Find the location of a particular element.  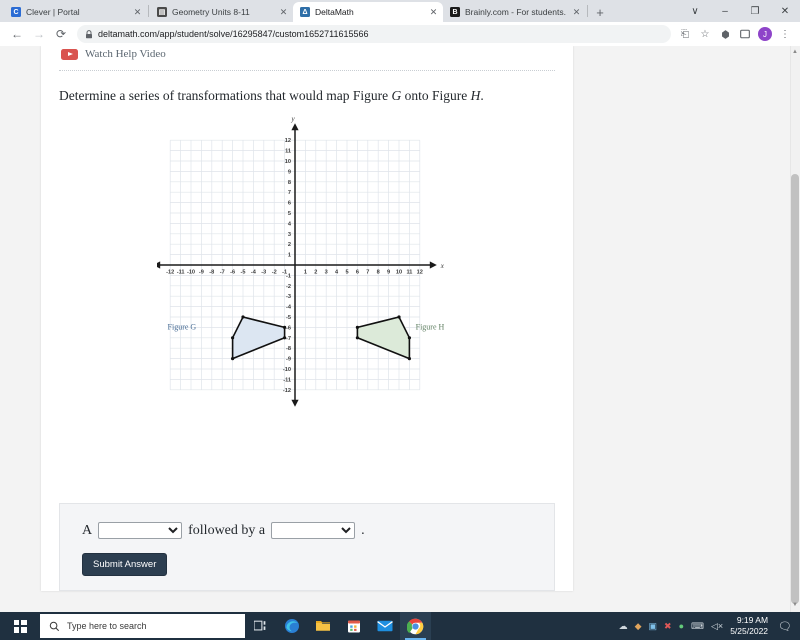

svg-text: -11 is located at coordinates (181, 272).